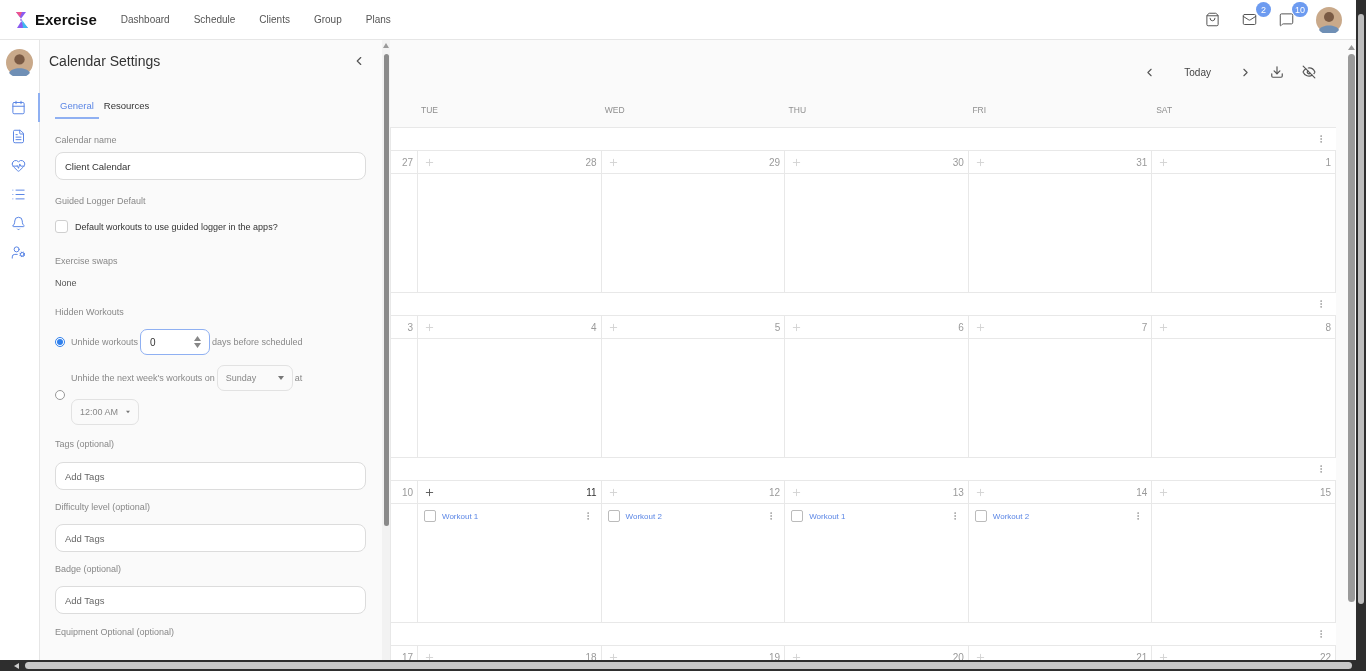 This screenshot has width=1366, height=671. Describe the element at coordinates (961, 327) in the screenshot. I see `day-number: 6` at that location.